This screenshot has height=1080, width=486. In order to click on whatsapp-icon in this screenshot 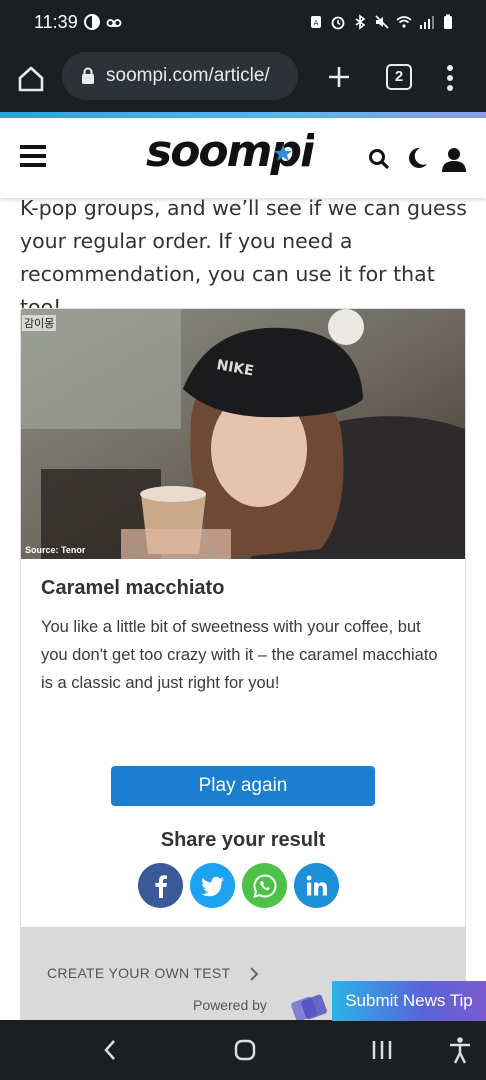, I will do `click(264, 885)`.